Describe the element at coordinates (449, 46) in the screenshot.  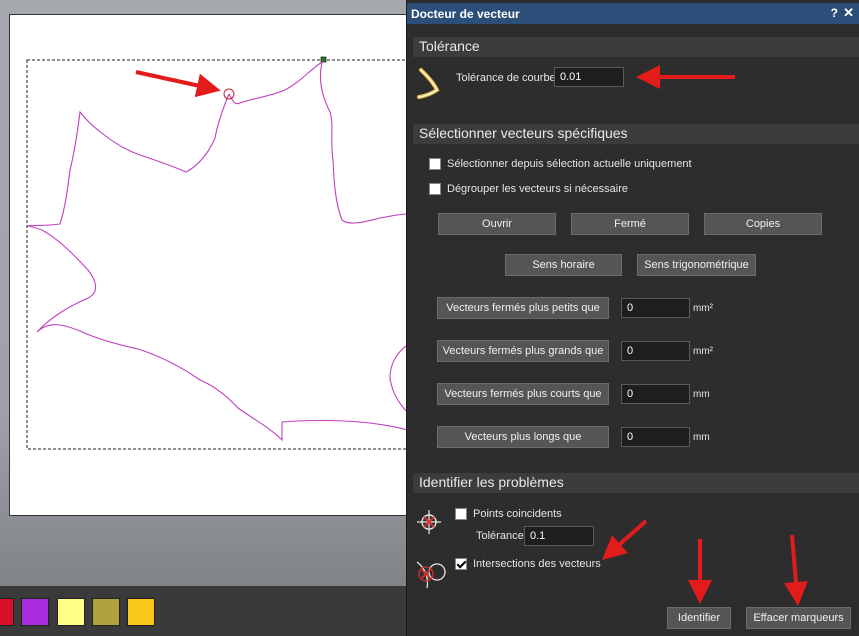
I see `section-tolerance-title: Tolérance` at that location.